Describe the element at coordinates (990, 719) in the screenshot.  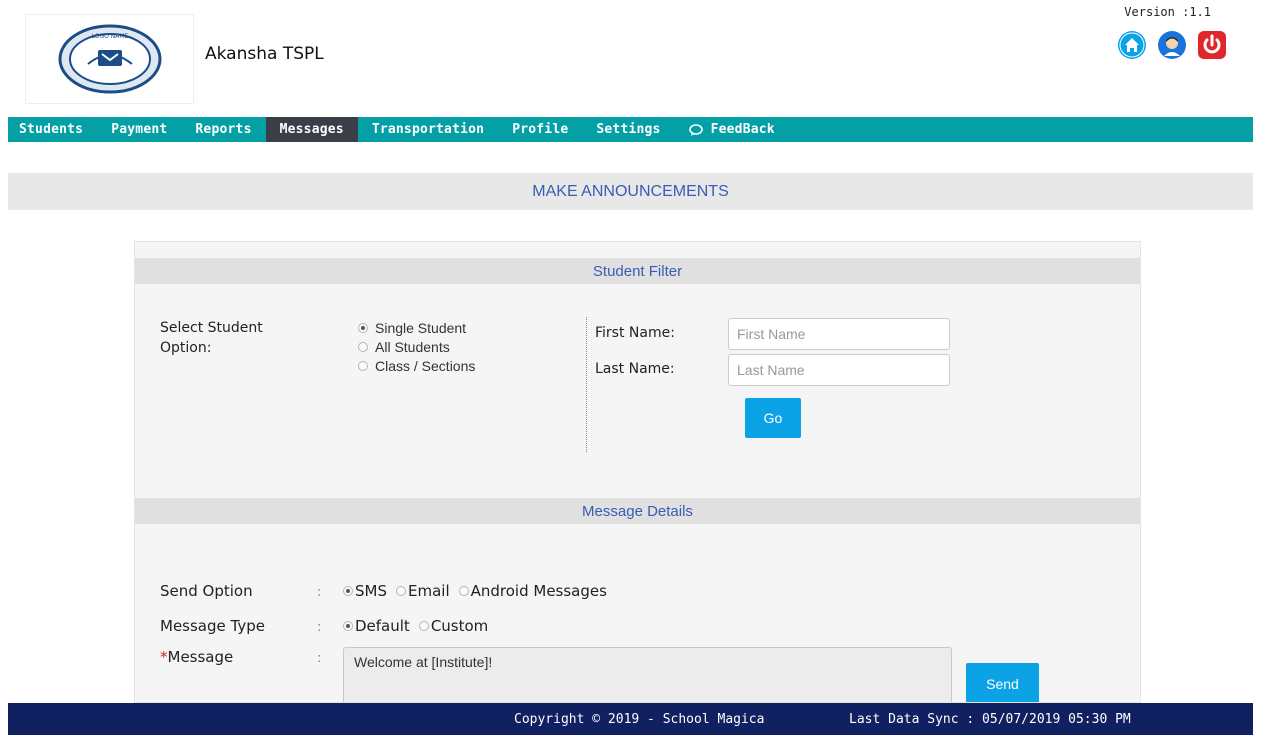
I see `last-sync-text: Last Data Sync : 05/07/2019 05:30 PM` at that location.